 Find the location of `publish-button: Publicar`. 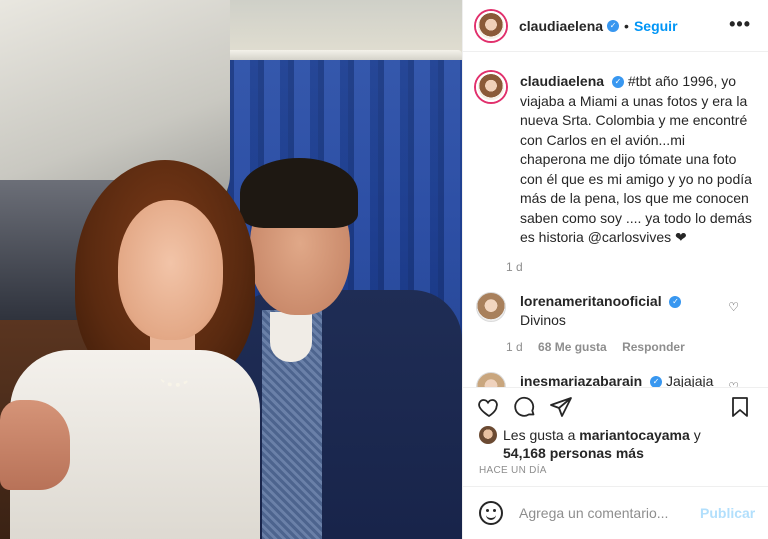

publish-button: Publicar is located at coordinates (727, 513).